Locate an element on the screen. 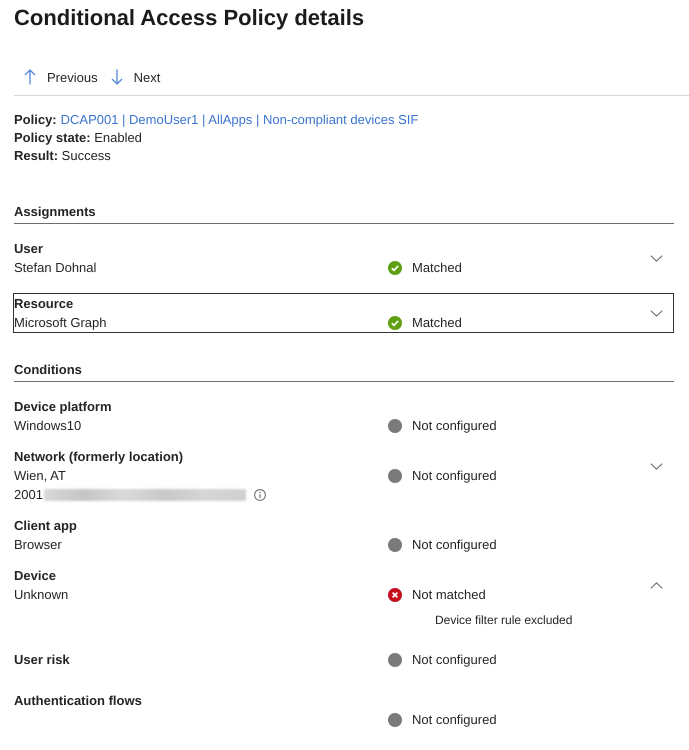 This screenshot has width=689, height=750. policy-link: DCAP001 | DemoUser1 | AllApps | Non-compliant devices SIF is located at coordinates (239, 119).